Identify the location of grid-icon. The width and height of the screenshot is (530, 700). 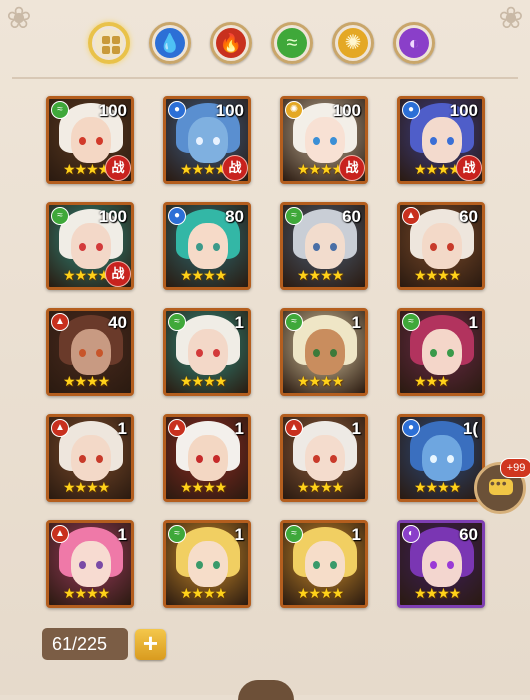
(109, 43).